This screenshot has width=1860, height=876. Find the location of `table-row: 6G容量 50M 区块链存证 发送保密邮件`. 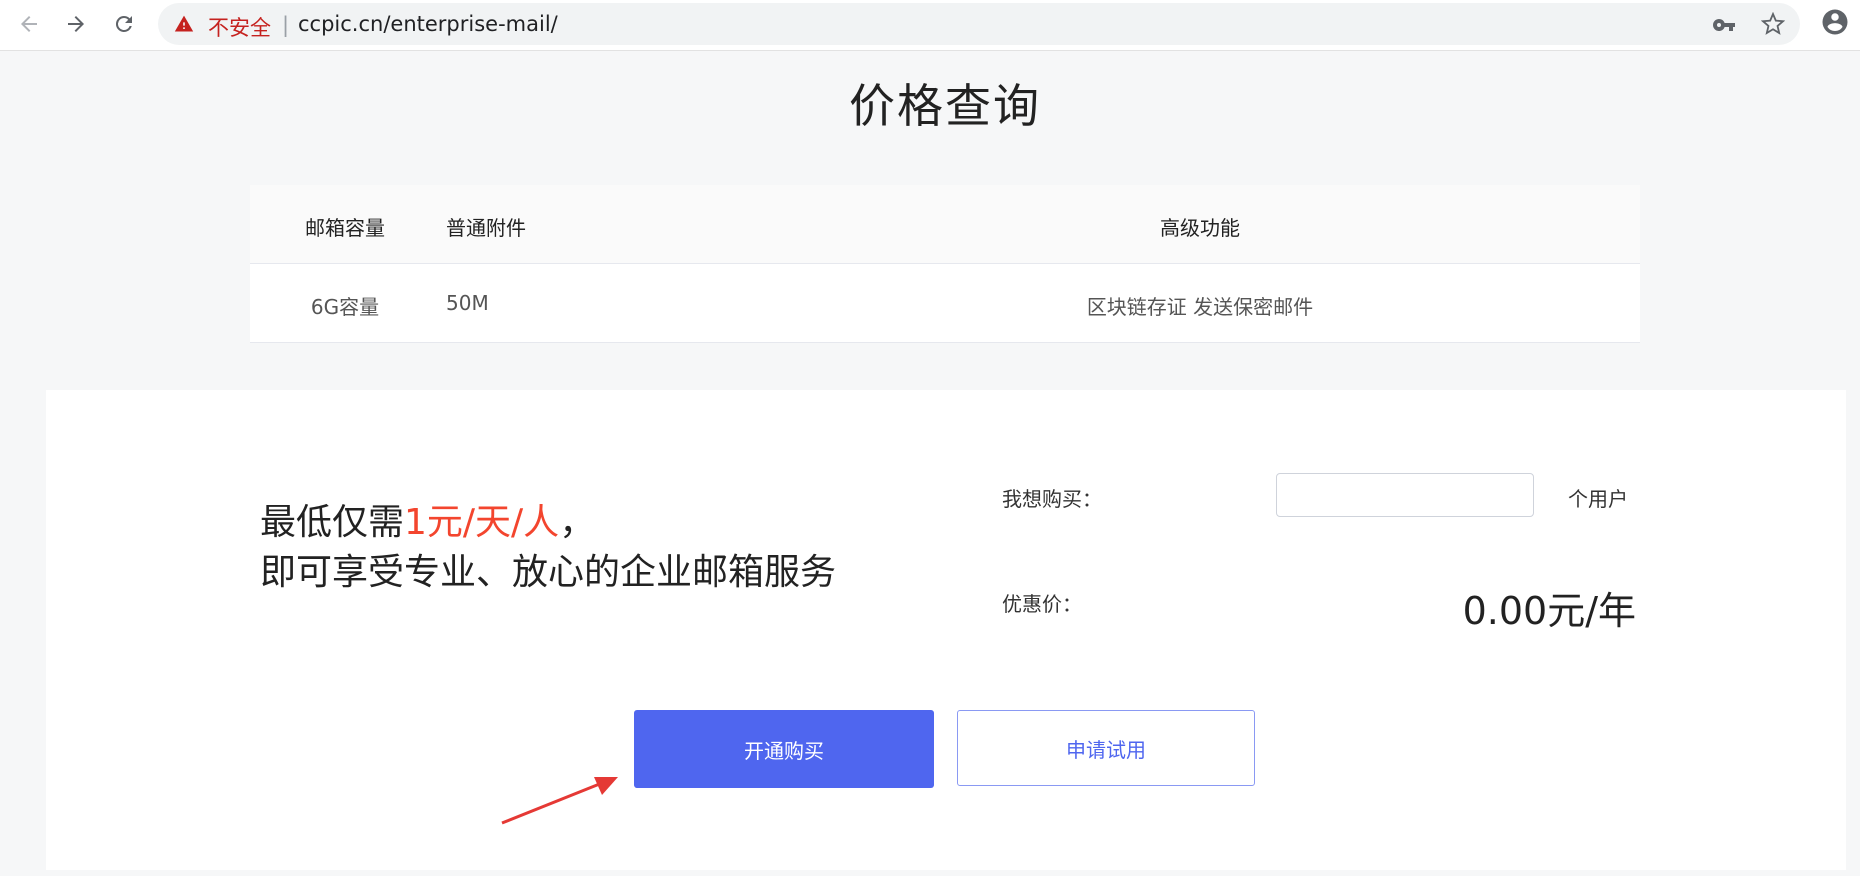

table-row: 6G容量 50M 区块链存证 发送保密邮件 is located at coordinates (945, 303).